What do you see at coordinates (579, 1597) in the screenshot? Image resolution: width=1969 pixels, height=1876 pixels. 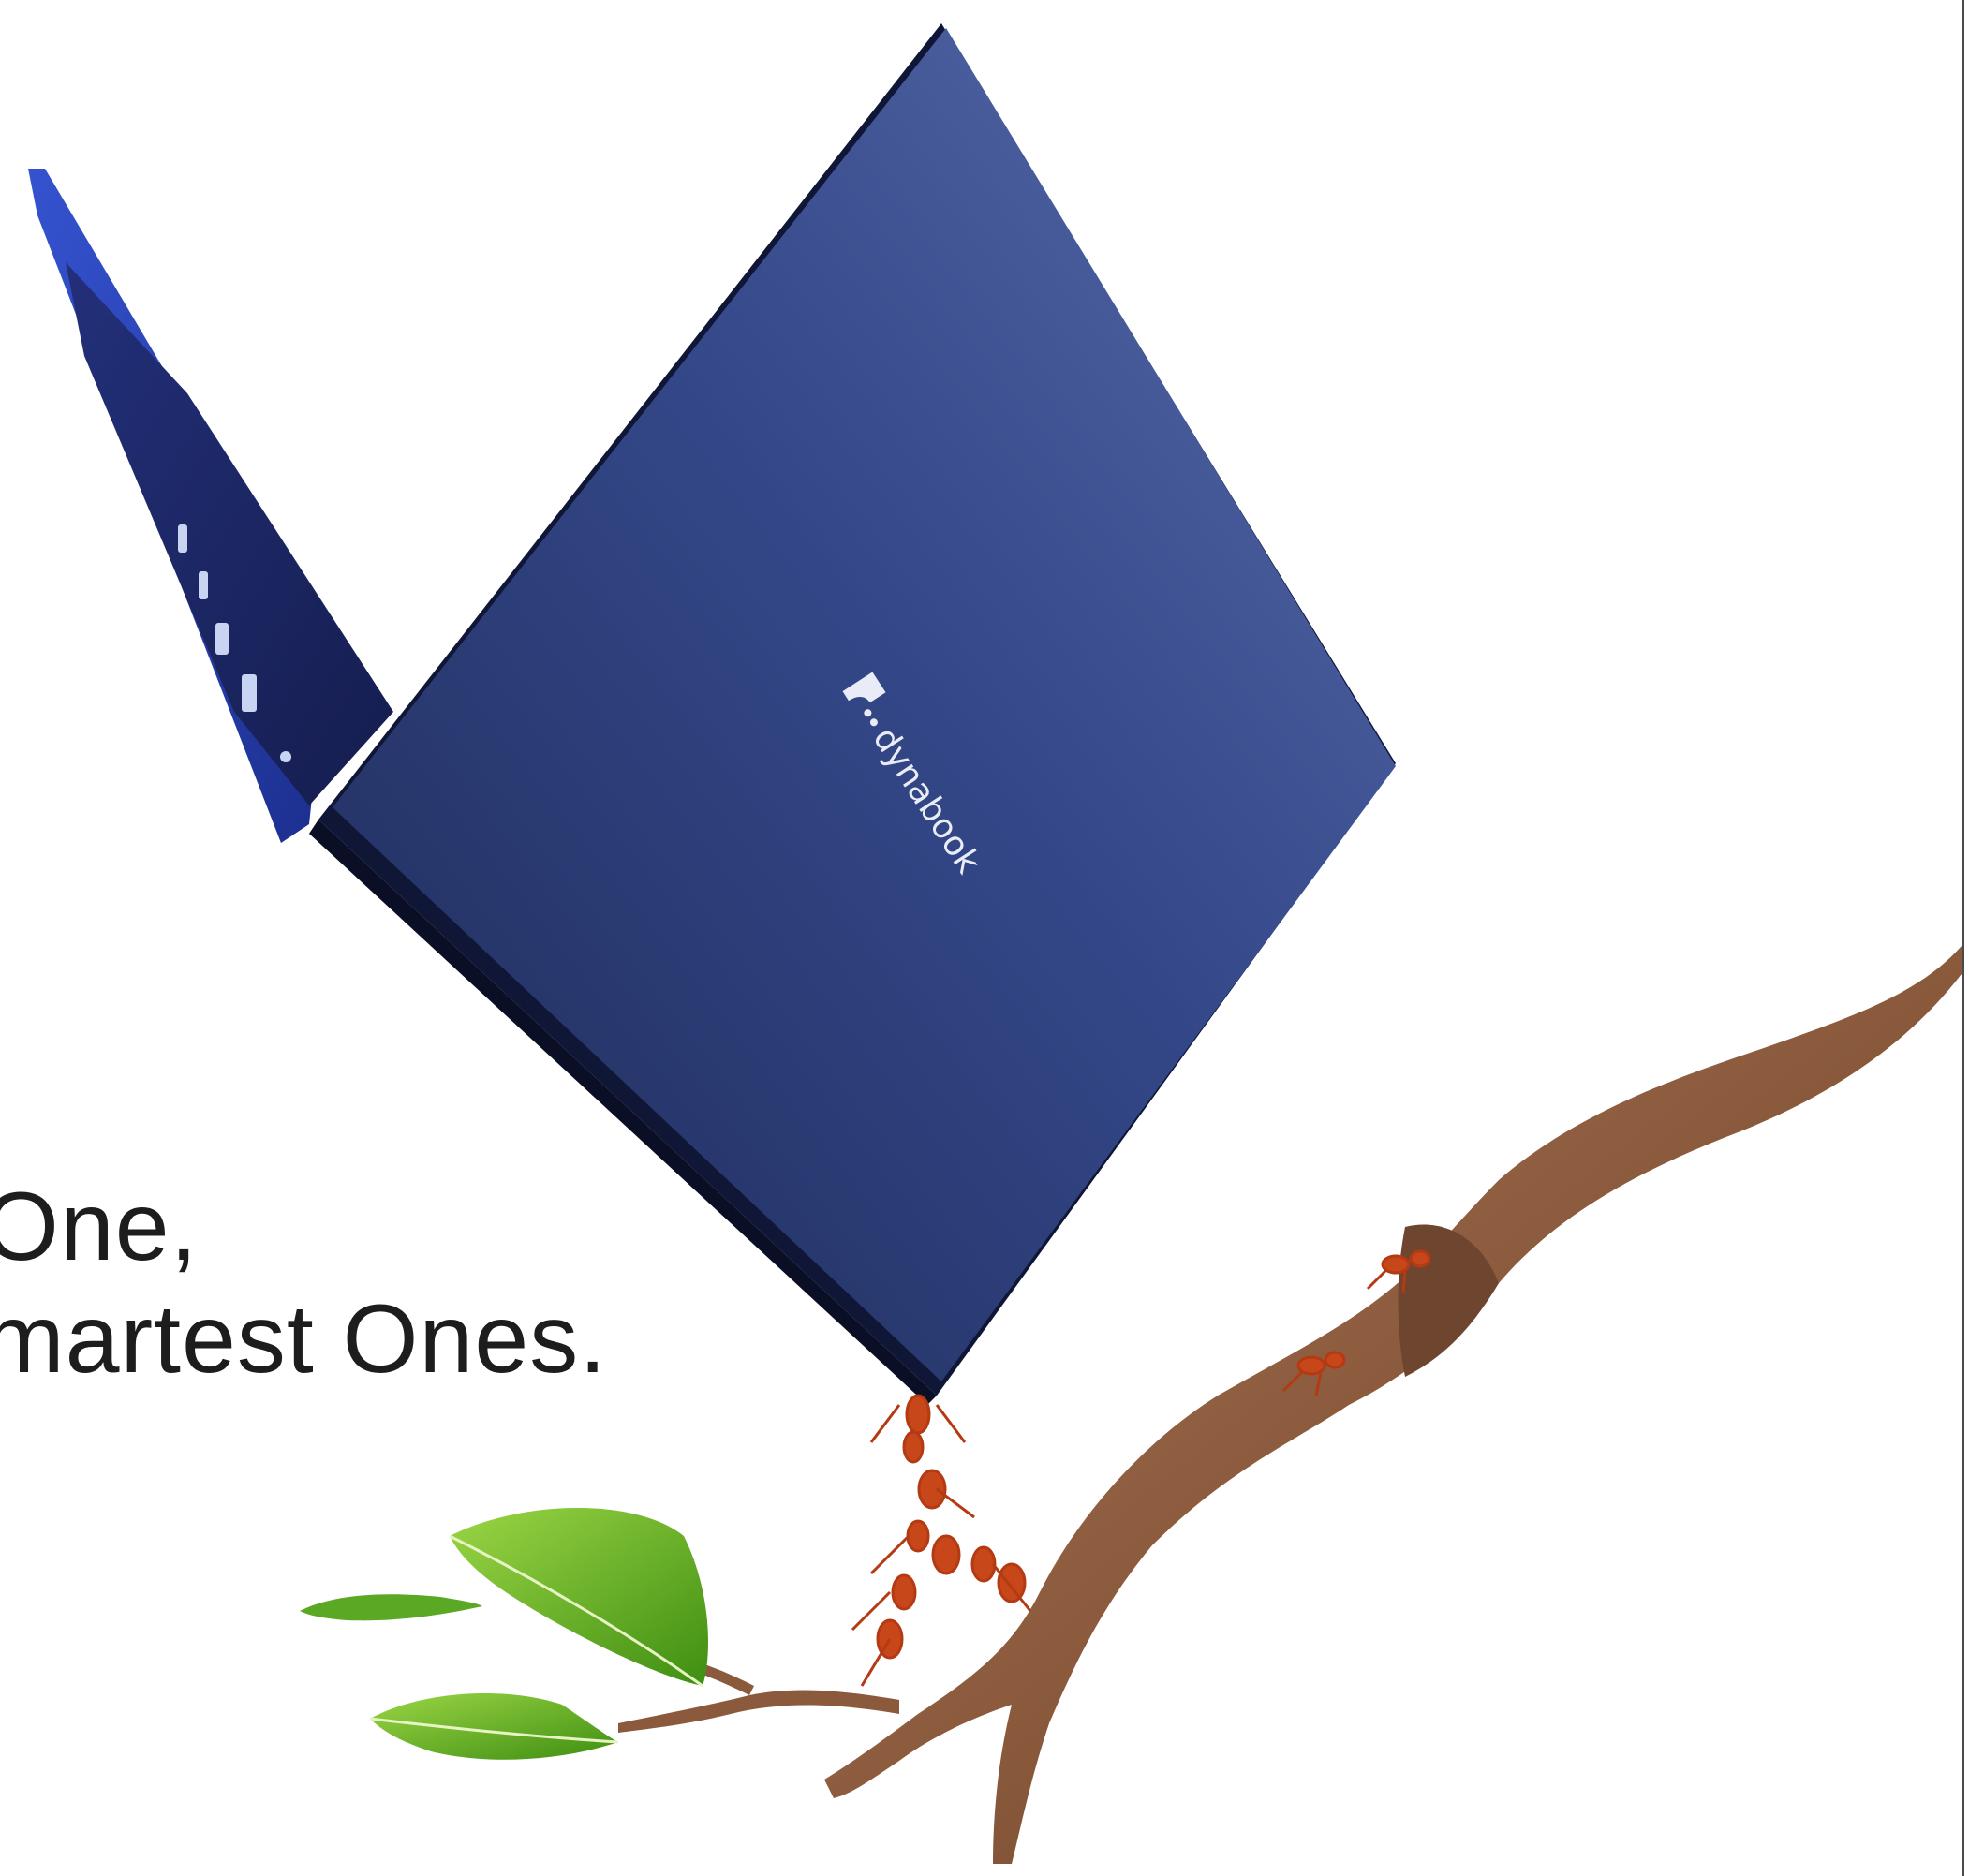 I see `leaf-large` at bounding box center [579, 1597].